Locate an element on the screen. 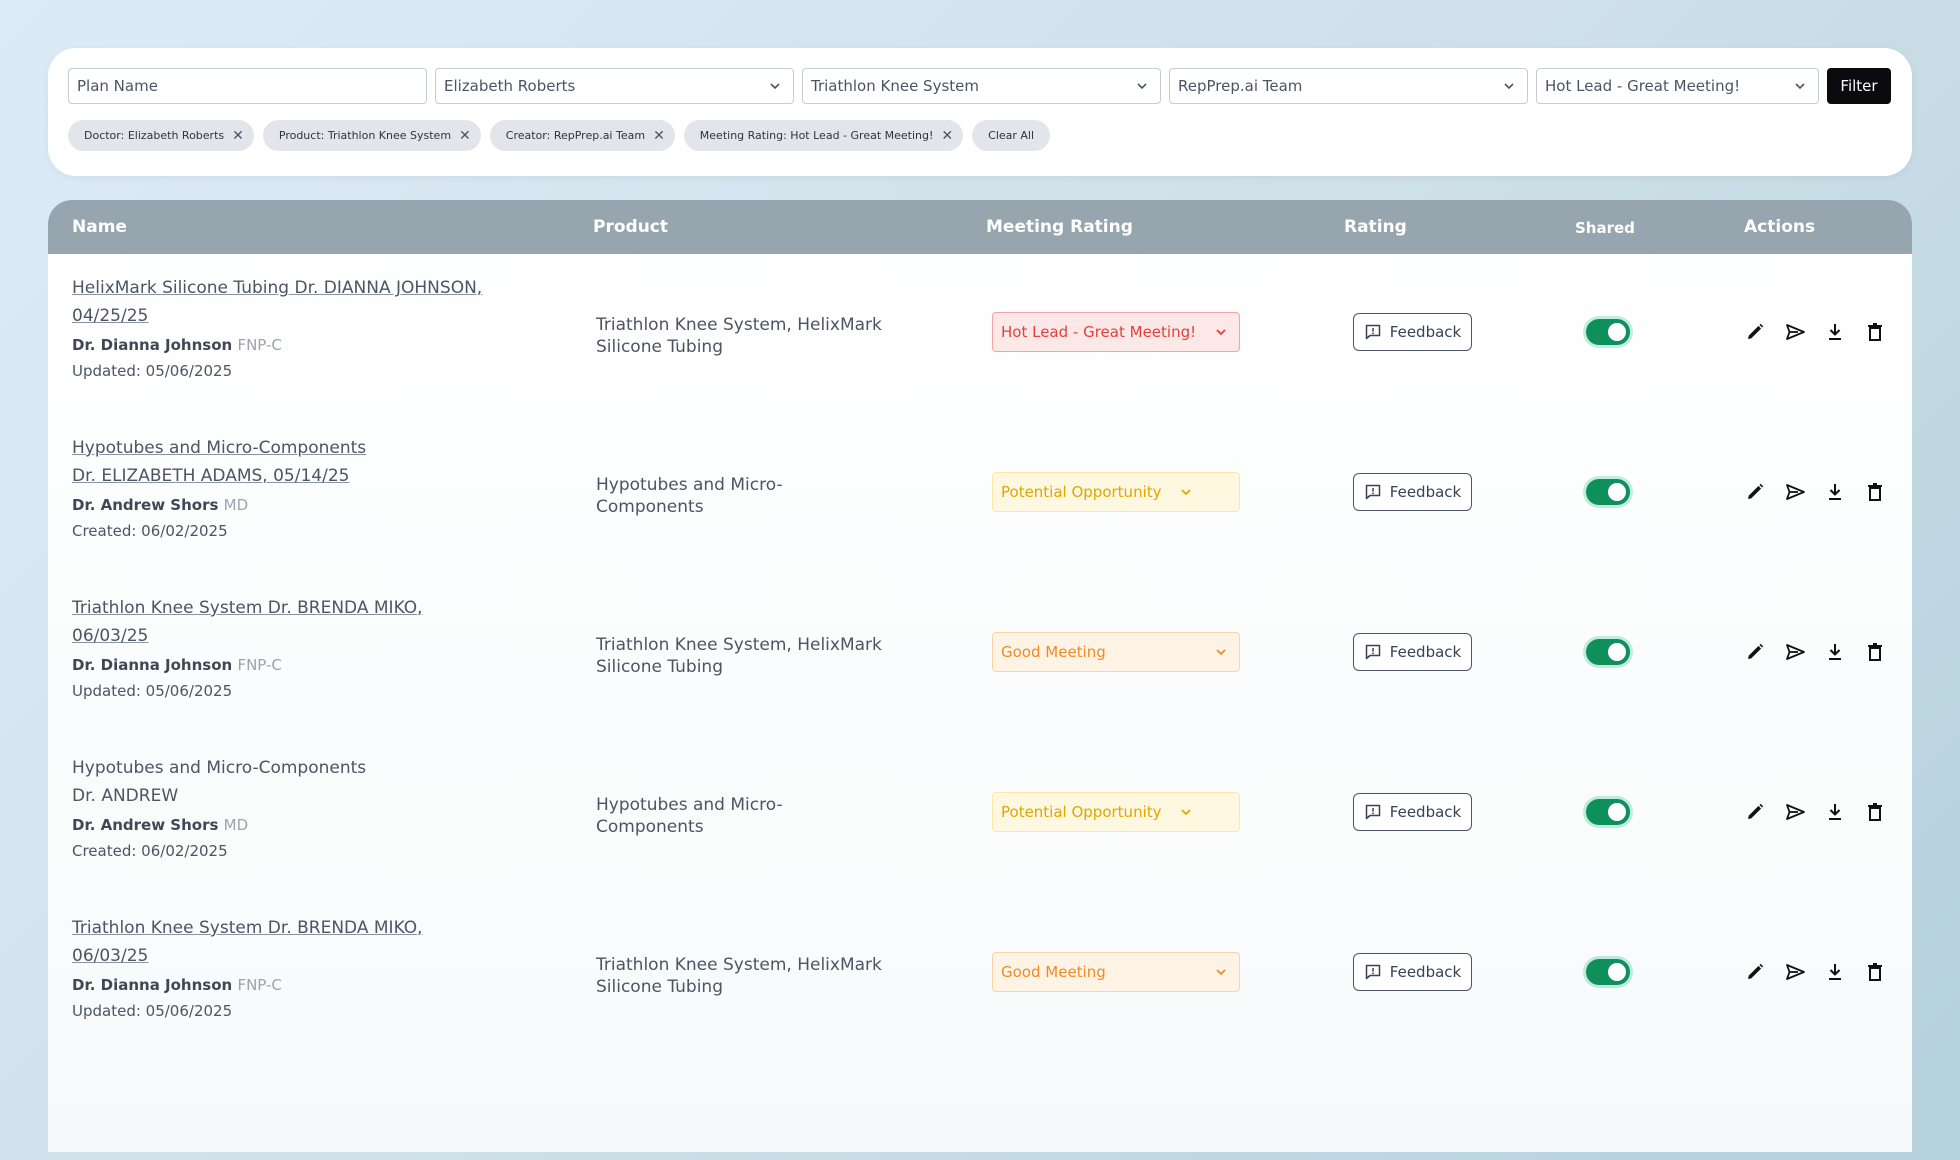 The width and height of the screenshot is (1960, 1160). header-meeting-rating: Meeting Rating is located at coordinates (1059, 227).